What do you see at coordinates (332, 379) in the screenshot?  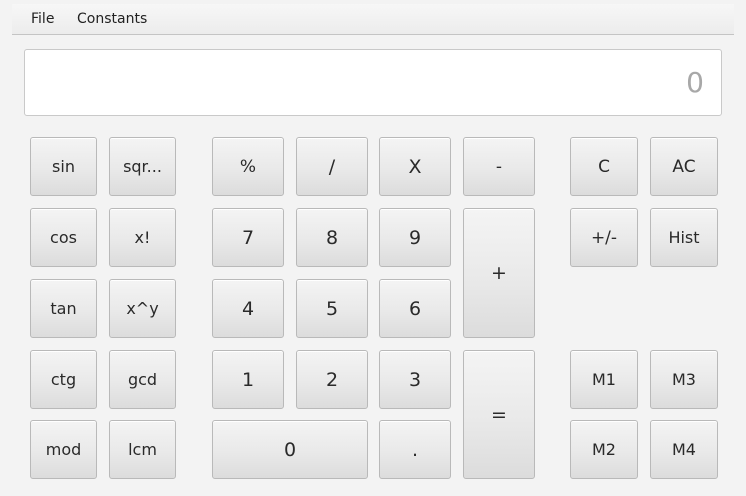 I see `digit-2-button: 2` at bounding box center [332, 379].